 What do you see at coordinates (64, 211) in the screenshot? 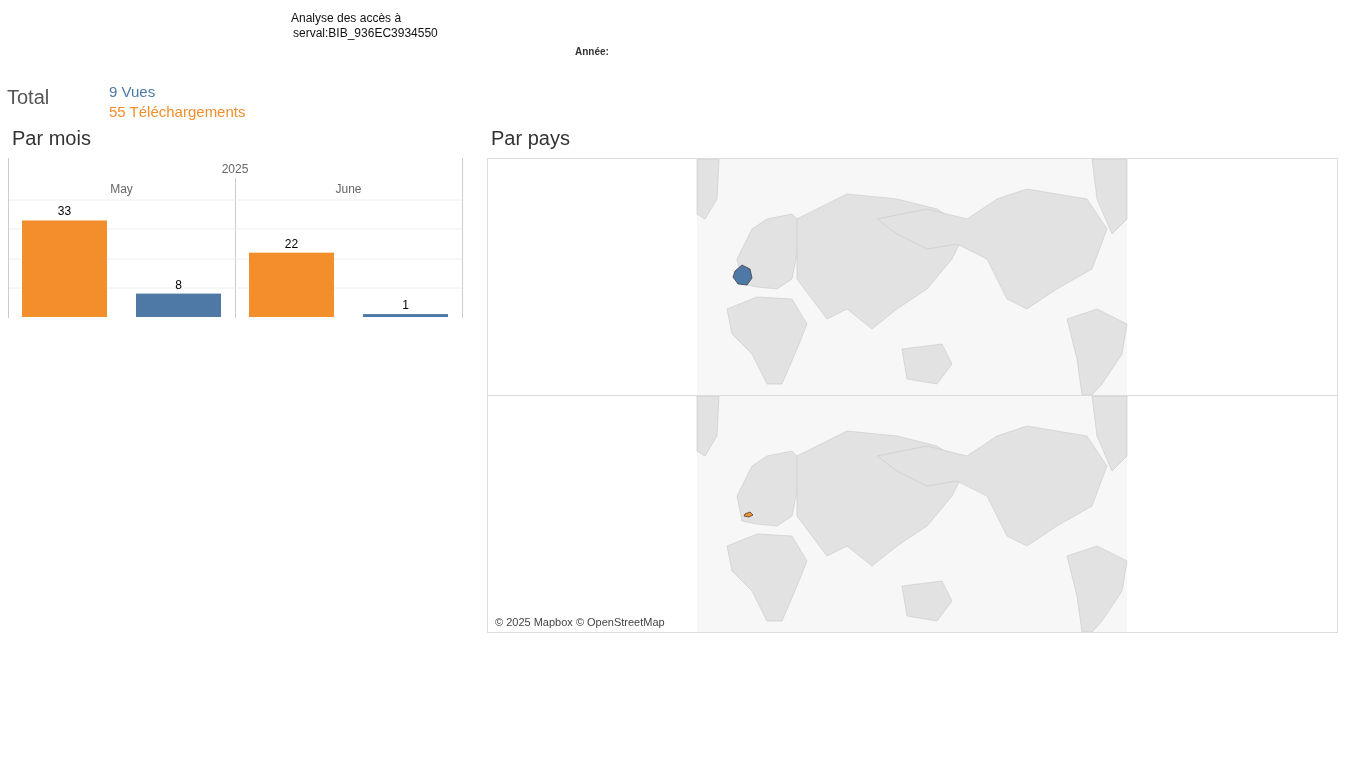
I see `data-label: 33` at bounding box center [64, 211].